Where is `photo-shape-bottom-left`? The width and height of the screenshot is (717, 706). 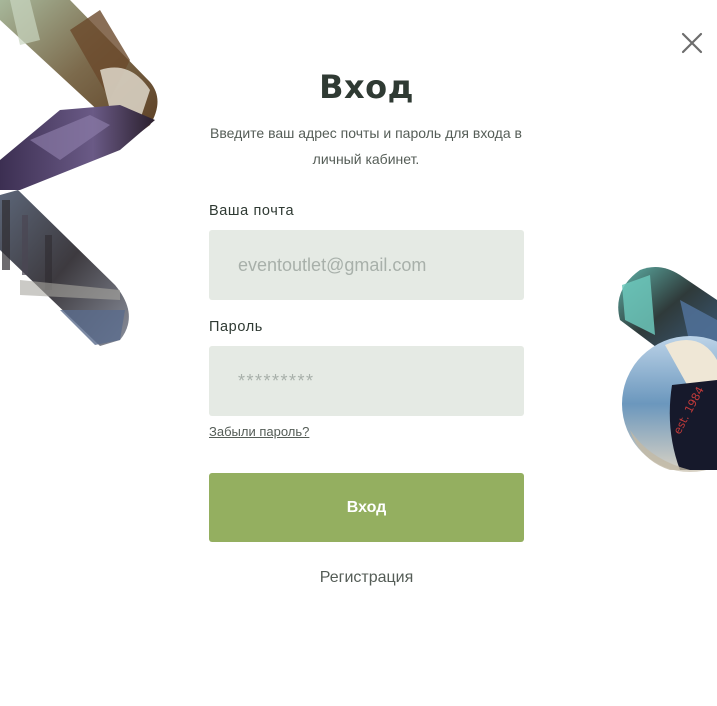
photo-shape-bottom-left is located at coordinates (64, 268).